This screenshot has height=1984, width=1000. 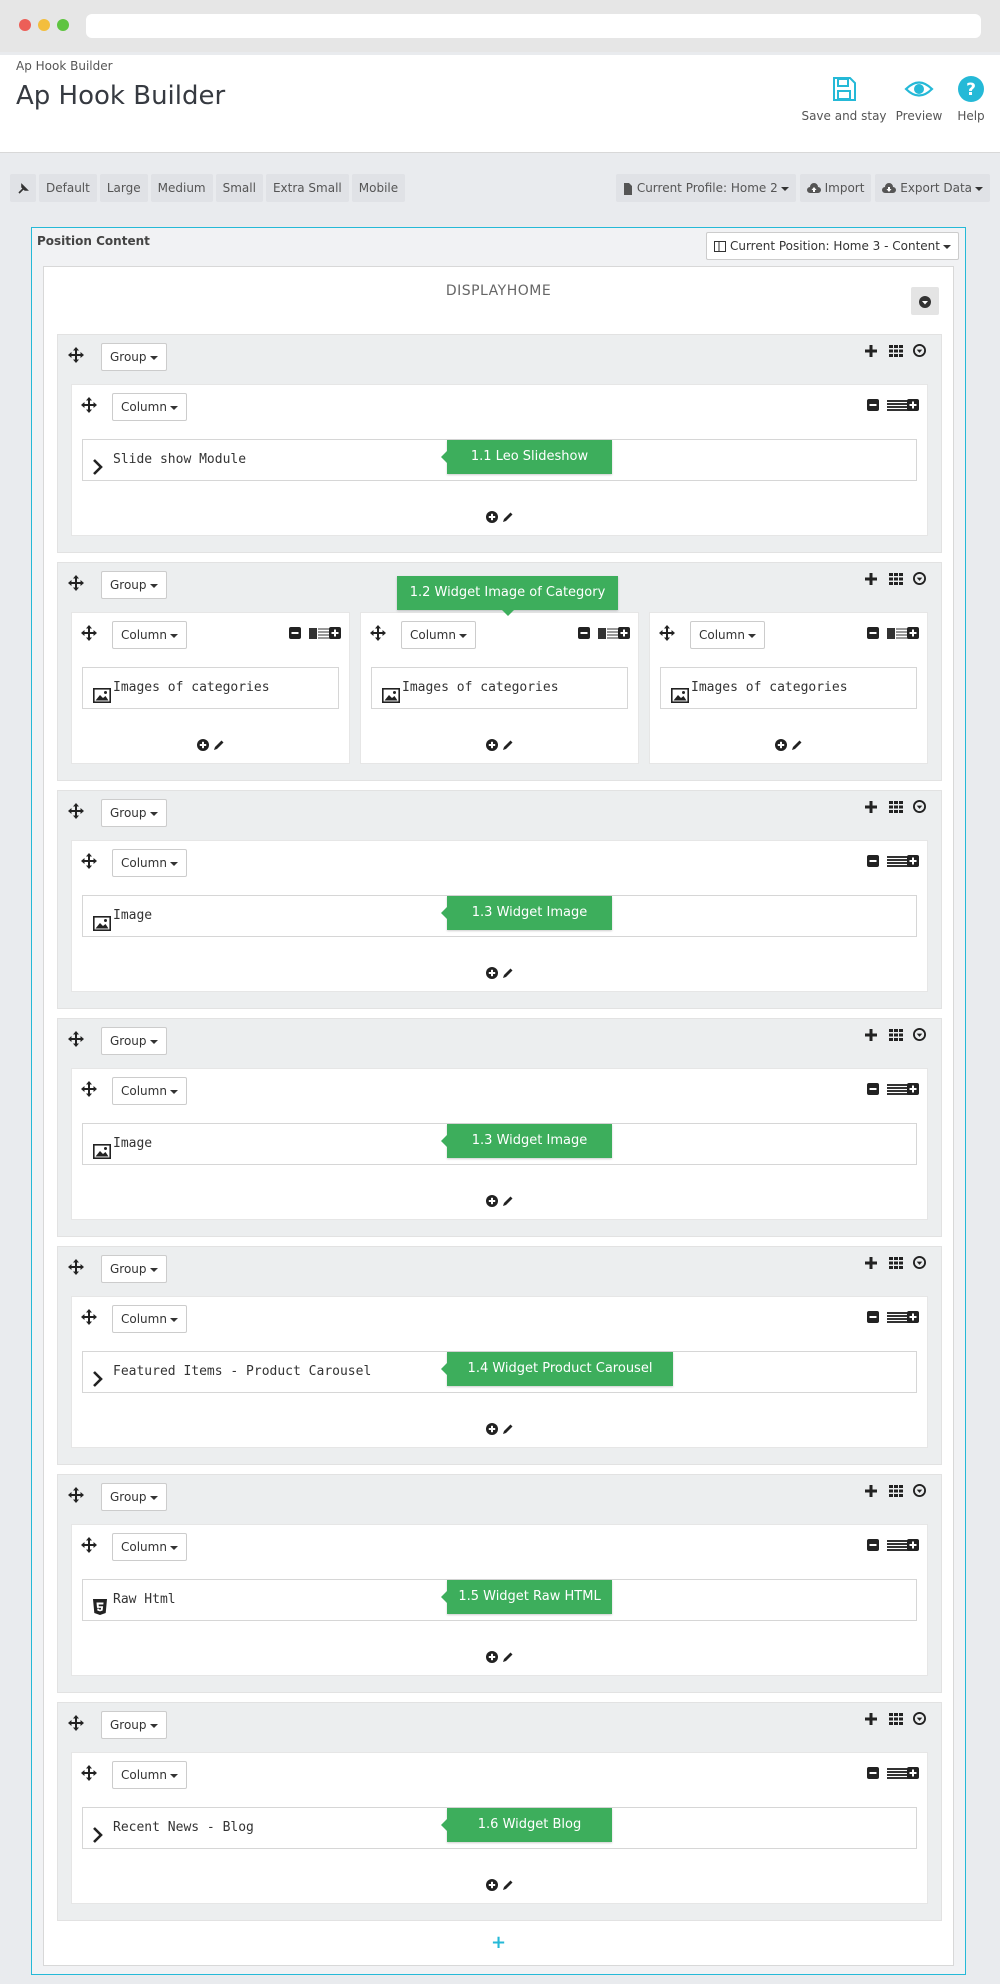 What do you see at coordinates (123, 188) in the screenshot?
I see `device-large-button: Large` at bounding box center [123, 188].